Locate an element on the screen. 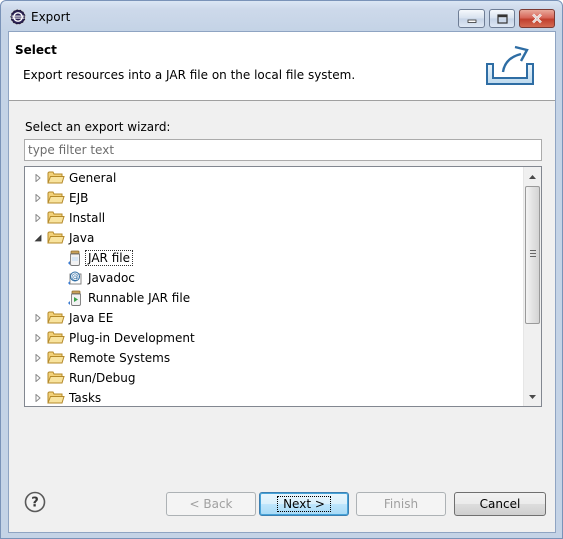  javadoc-icon: @ is located at coordinates (75, 278).